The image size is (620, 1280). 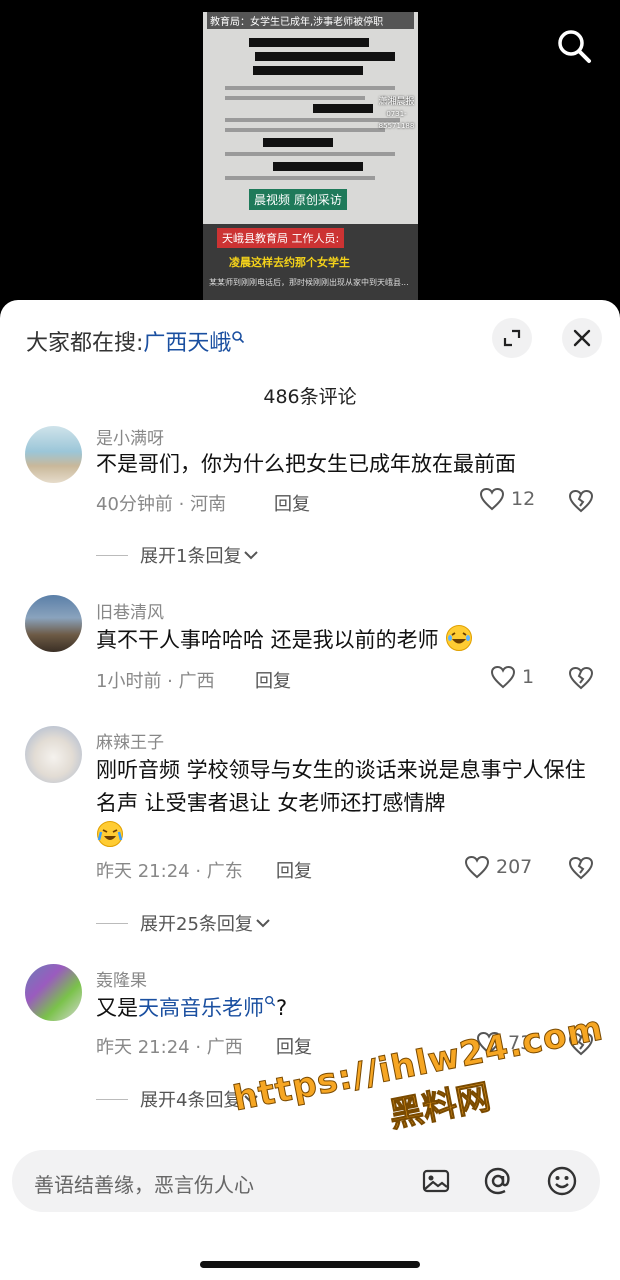 I want to click on video-tag: 晨视频 原创采访, so click(x=298, y=199).